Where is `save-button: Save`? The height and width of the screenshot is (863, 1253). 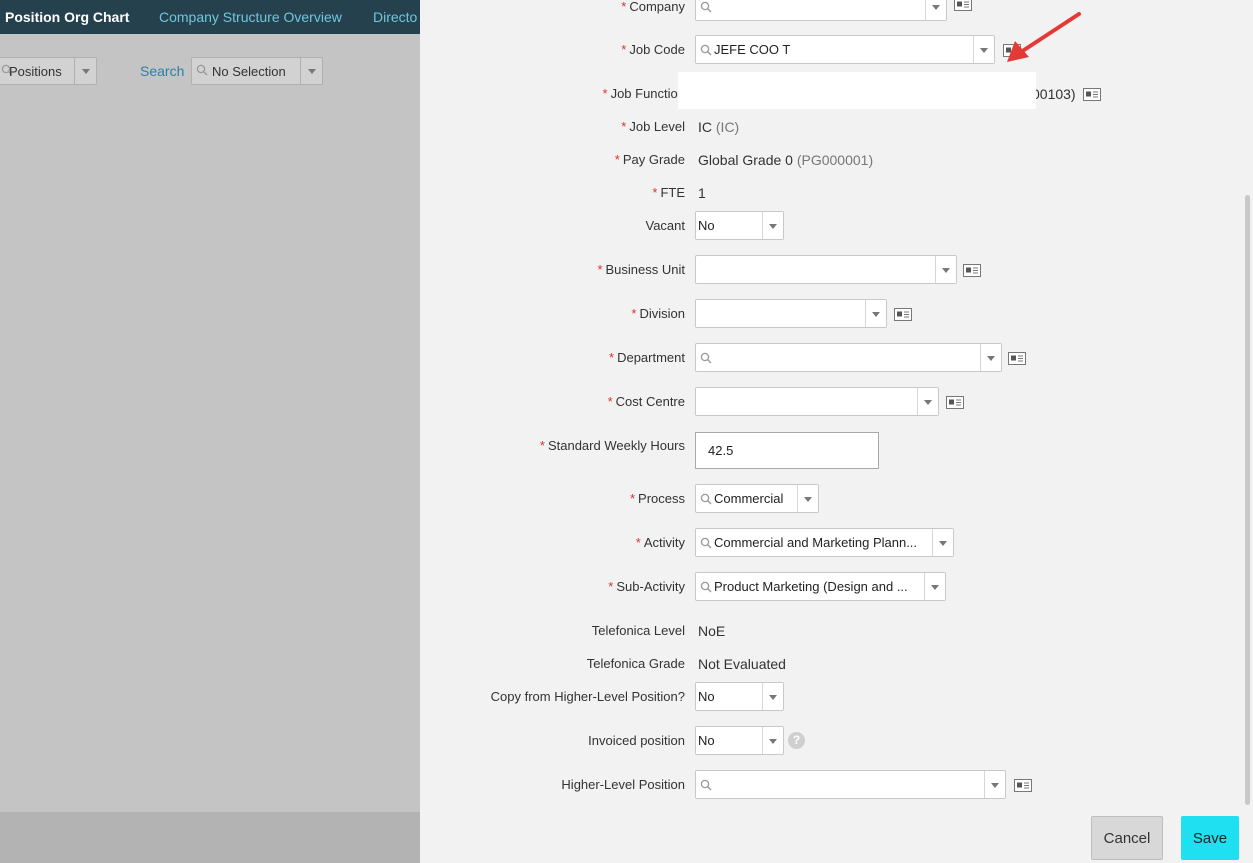 save-button: Save is located at coordinates (1210, 838).